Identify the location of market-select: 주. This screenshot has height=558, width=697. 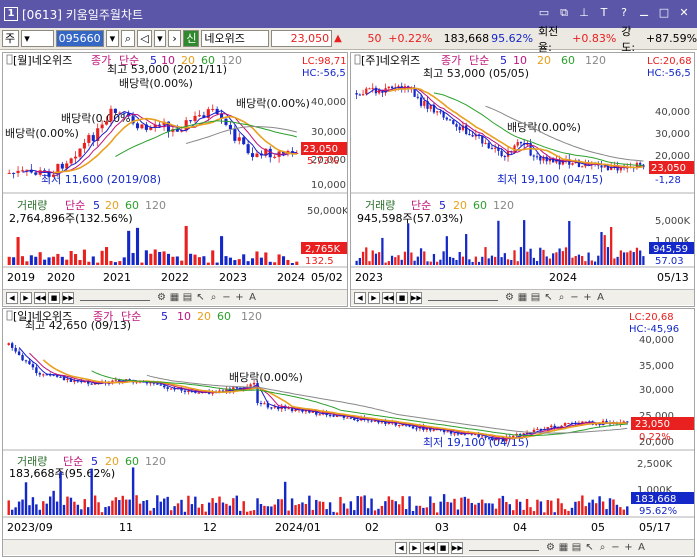
(11, 38).